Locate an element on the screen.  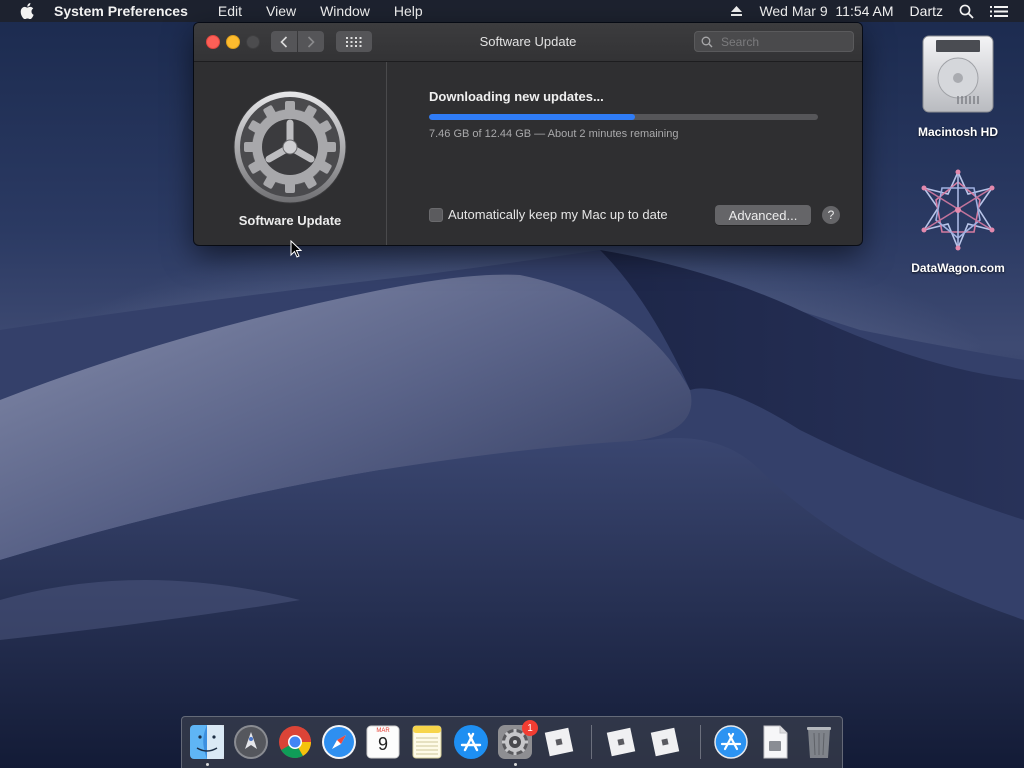
notes-icon is located at coordinates (427, 742).